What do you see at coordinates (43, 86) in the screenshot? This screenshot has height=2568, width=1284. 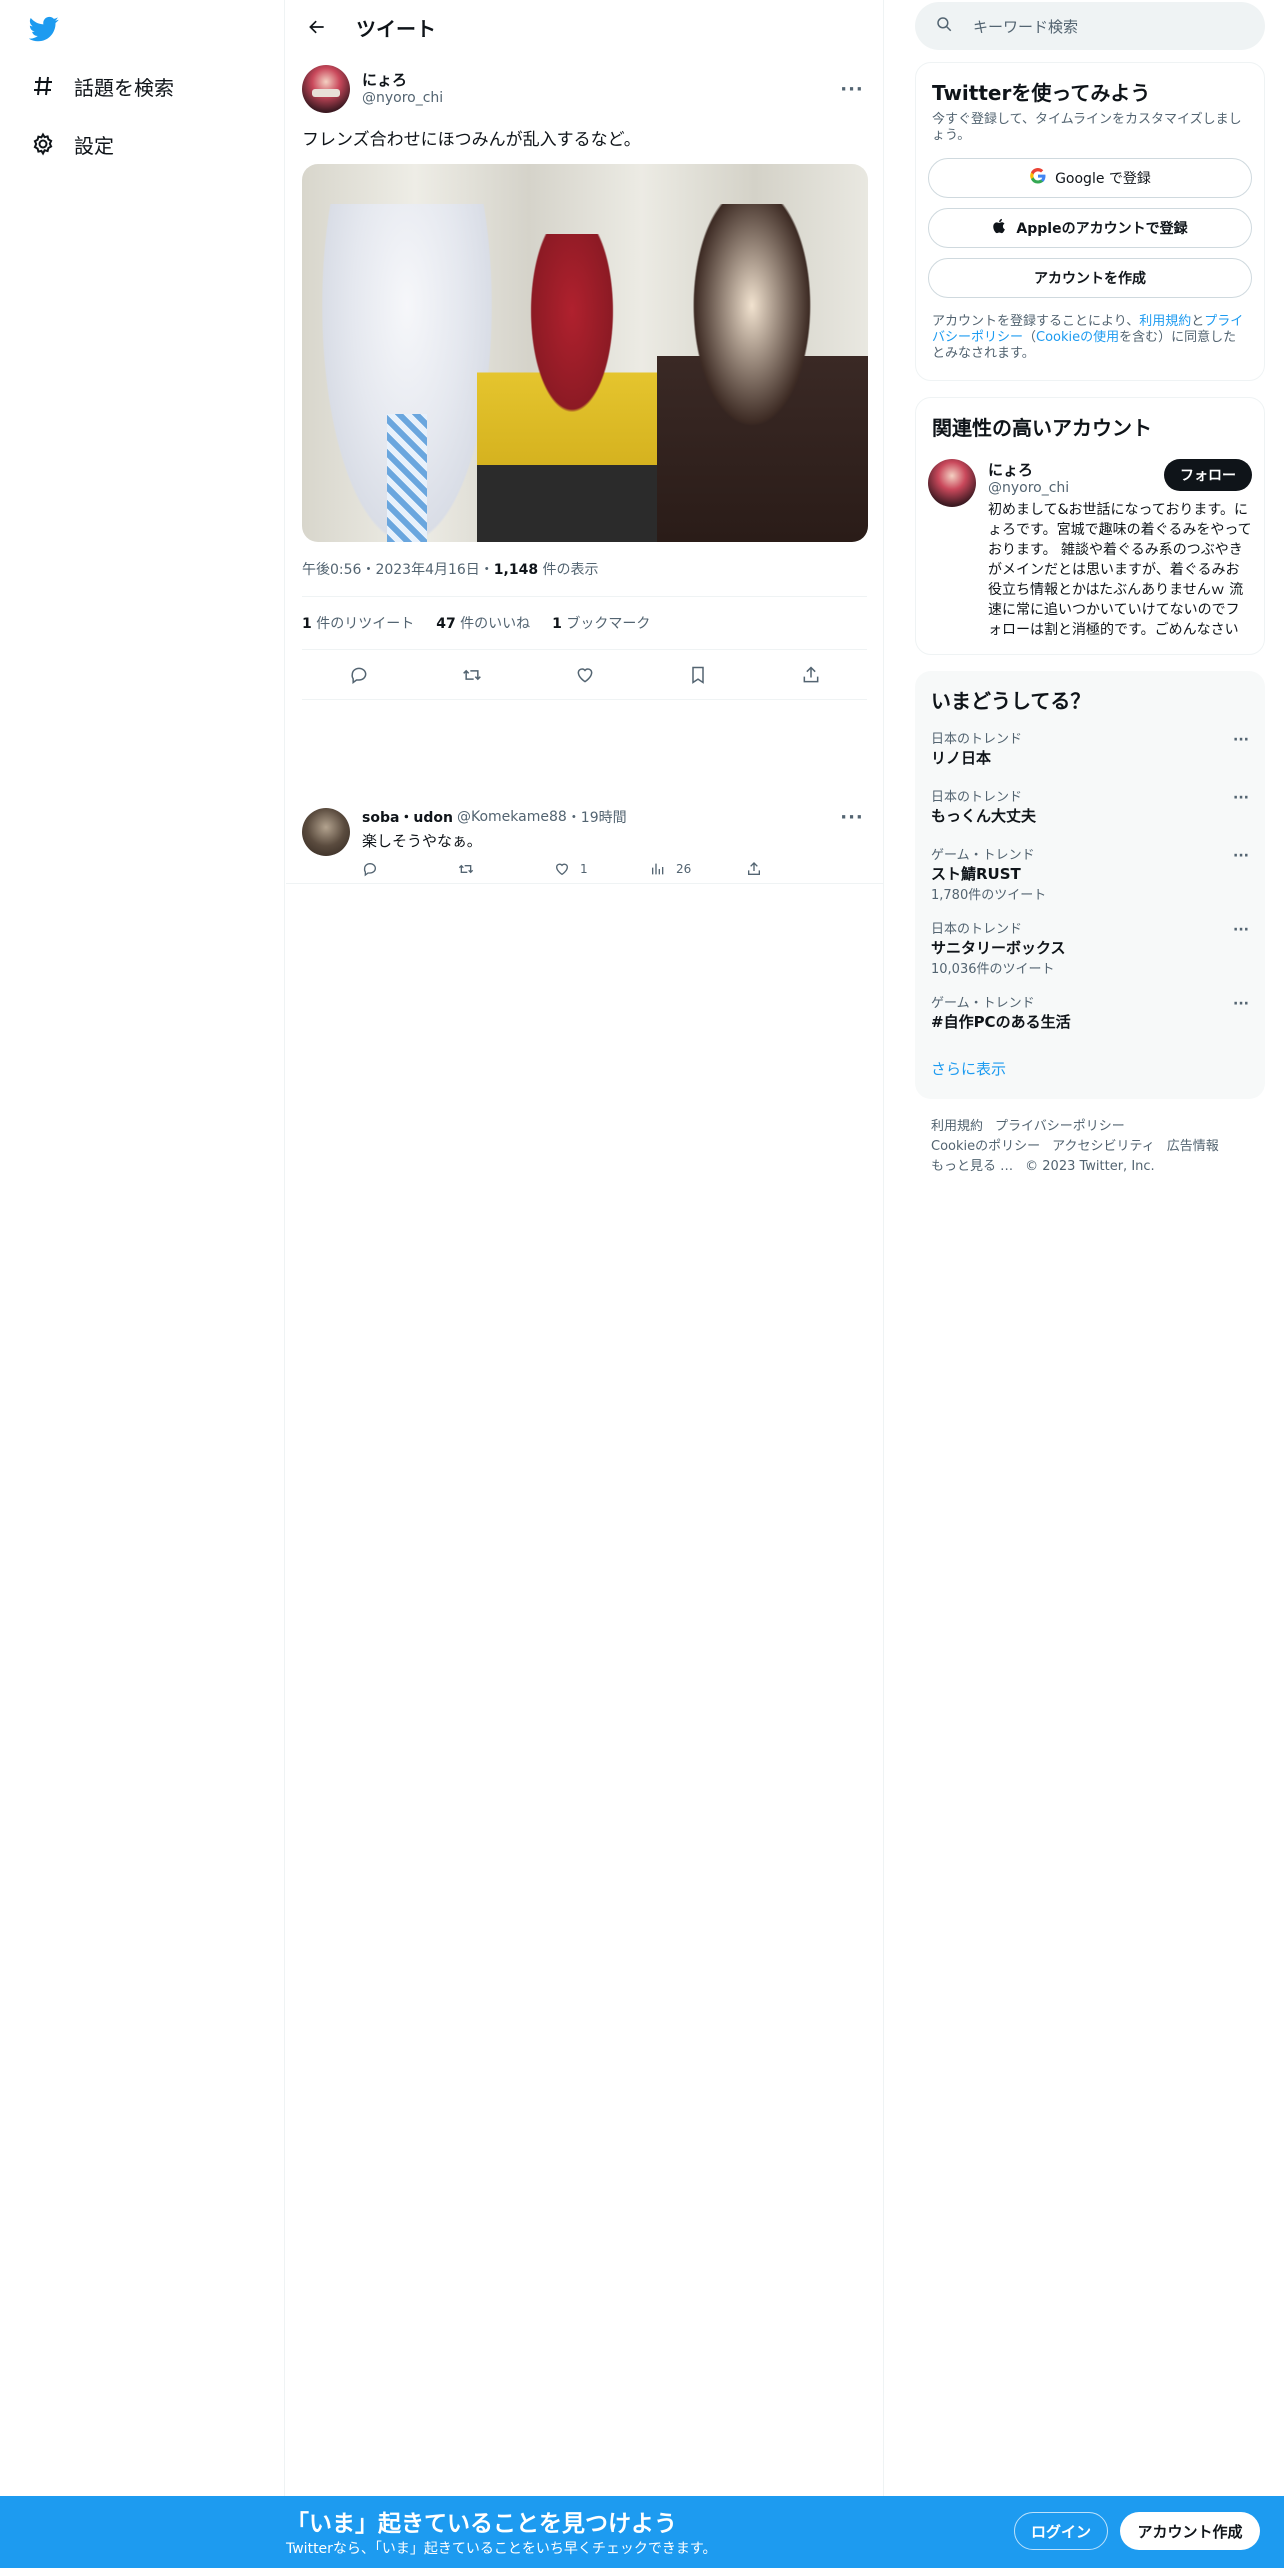 I see `hashtag-icon` at bounding box center [43, 86].